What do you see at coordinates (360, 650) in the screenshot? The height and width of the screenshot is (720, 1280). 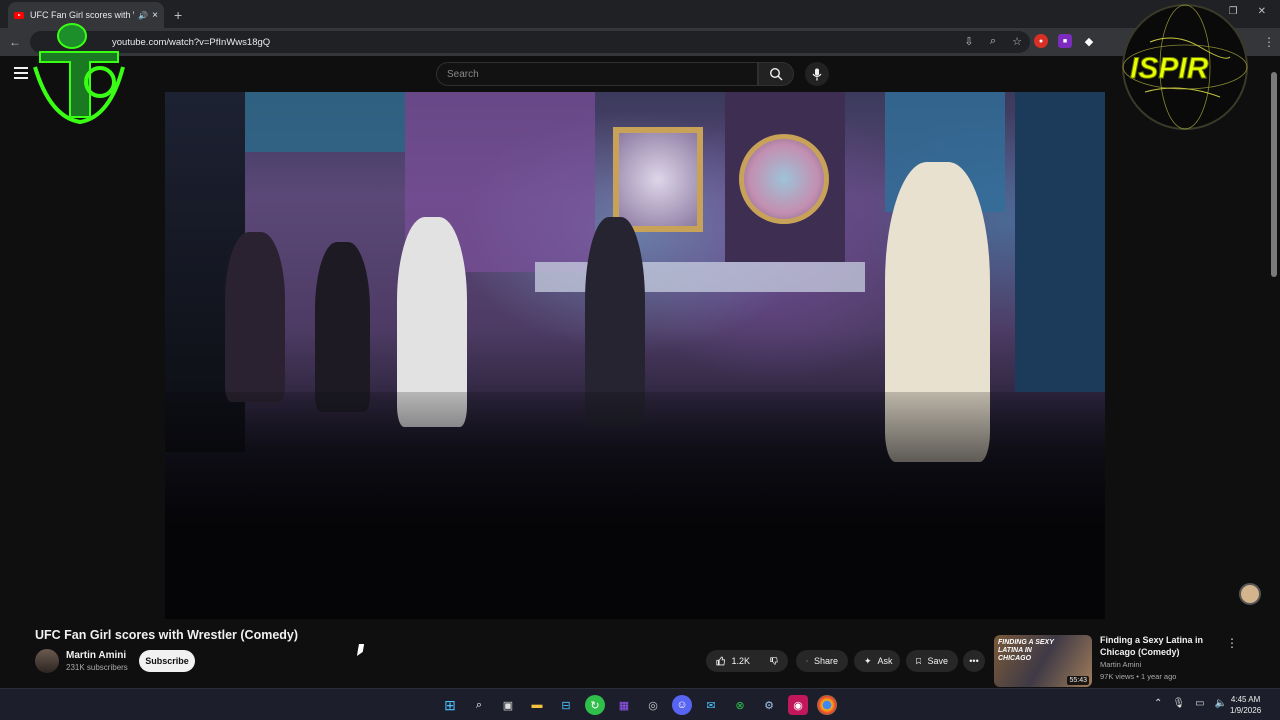 I see `mouse-cursor` at bounding box center [360, 650].